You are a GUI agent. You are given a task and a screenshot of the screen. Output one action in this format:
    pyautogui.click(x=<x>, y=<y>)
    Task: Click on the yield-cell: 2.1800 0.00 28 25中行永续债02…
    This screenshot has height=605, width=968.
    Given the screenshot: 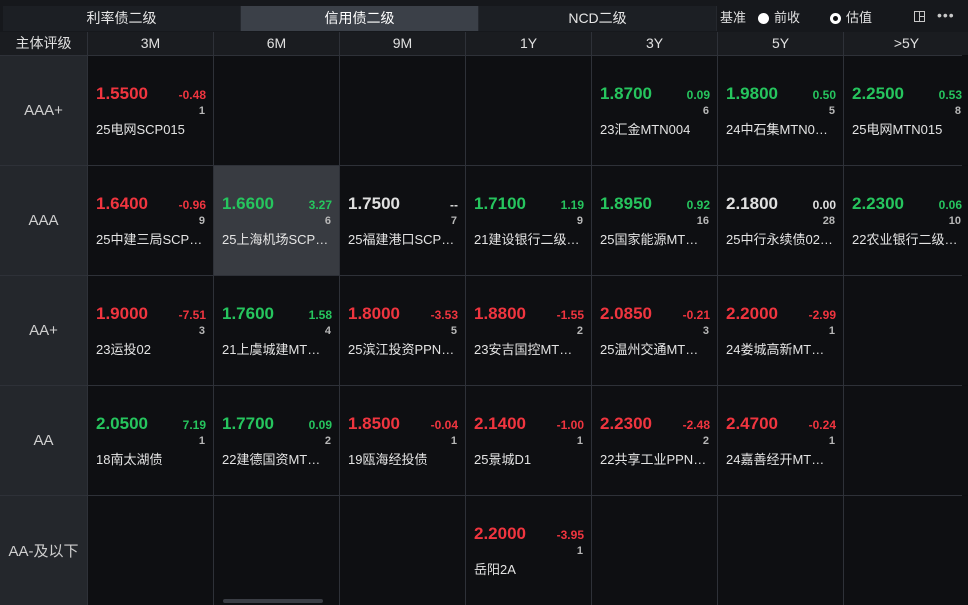 What is the action you would take?
    pyautogui.click(x=780, y=220)
    